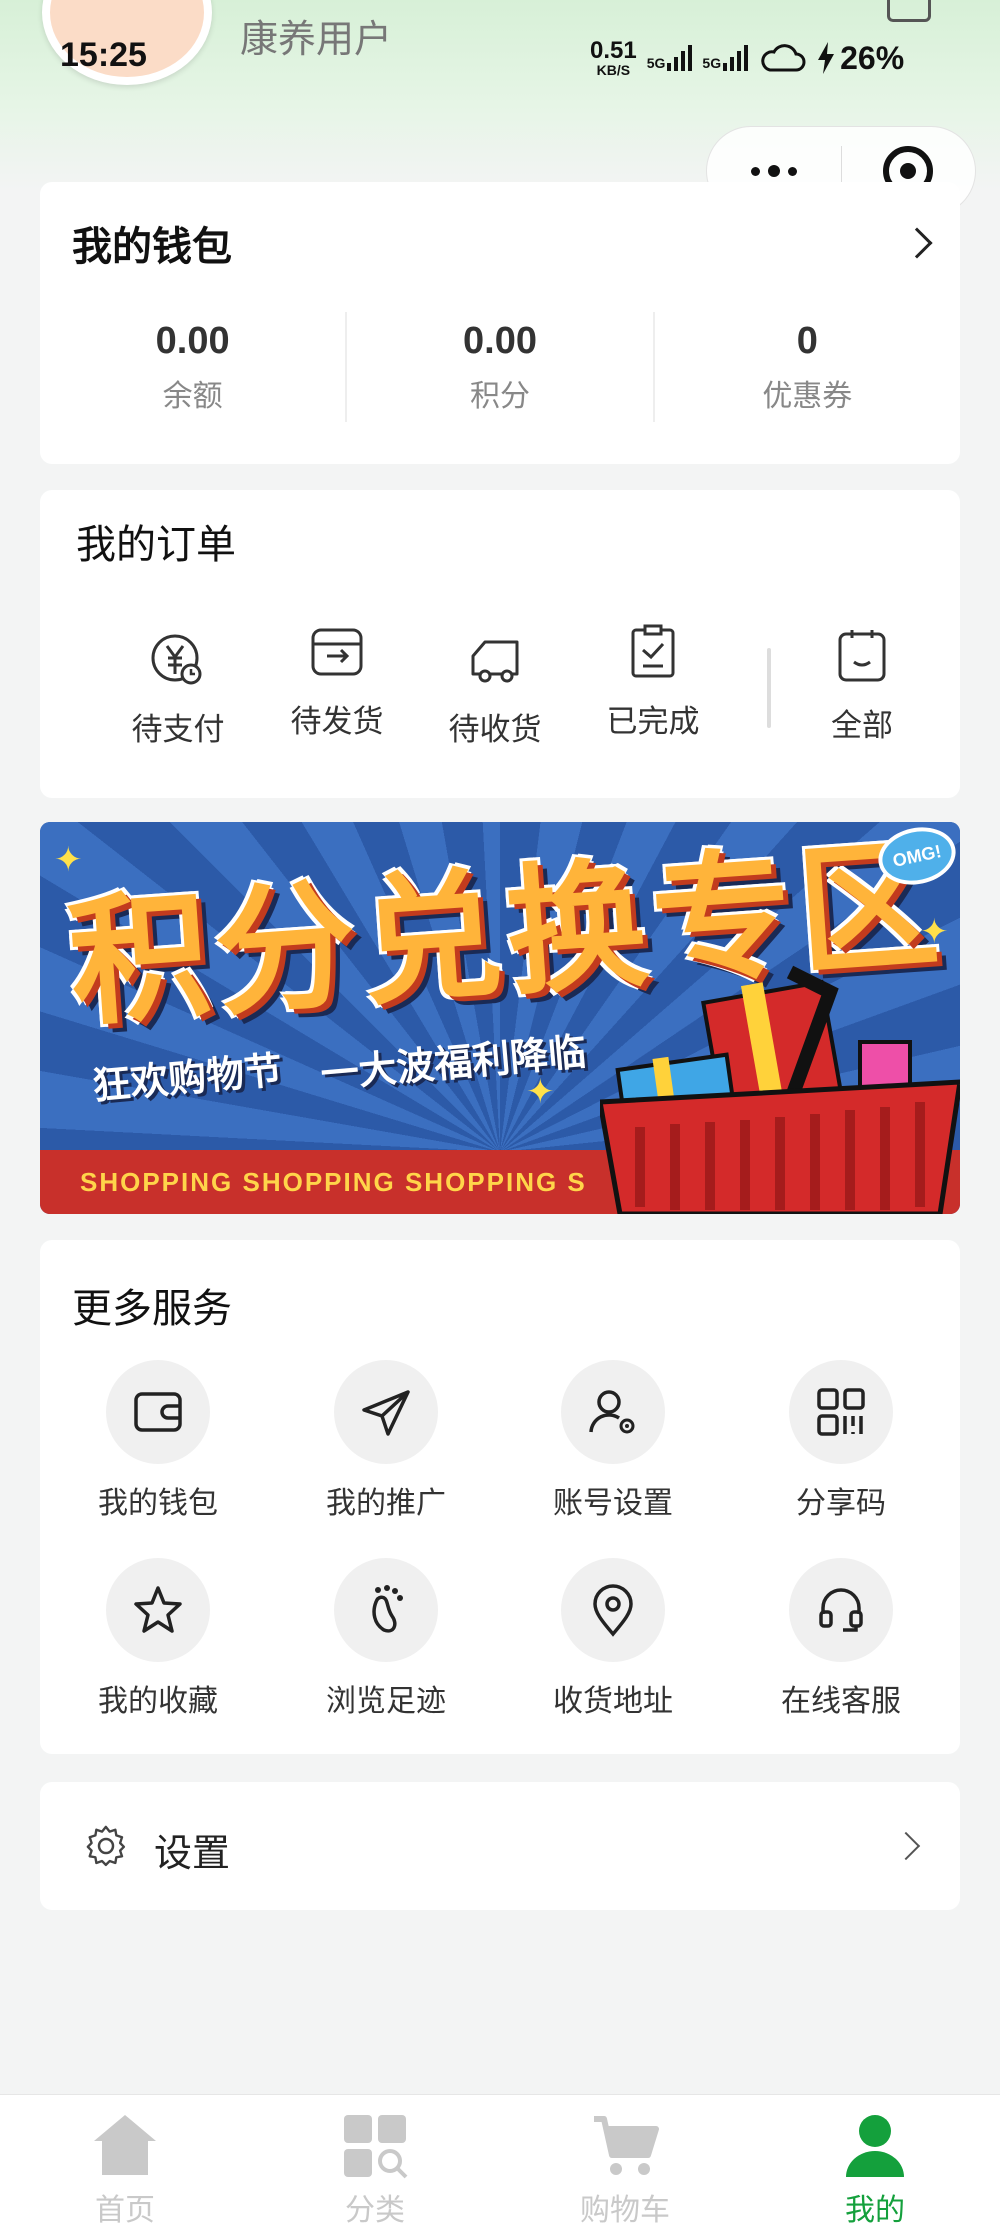 The image size is (1000, 2235). What do you see at coordinates (653, 651) in the screenshot?
I see `clipboard-check-icon` at bounding box center [653, 651].